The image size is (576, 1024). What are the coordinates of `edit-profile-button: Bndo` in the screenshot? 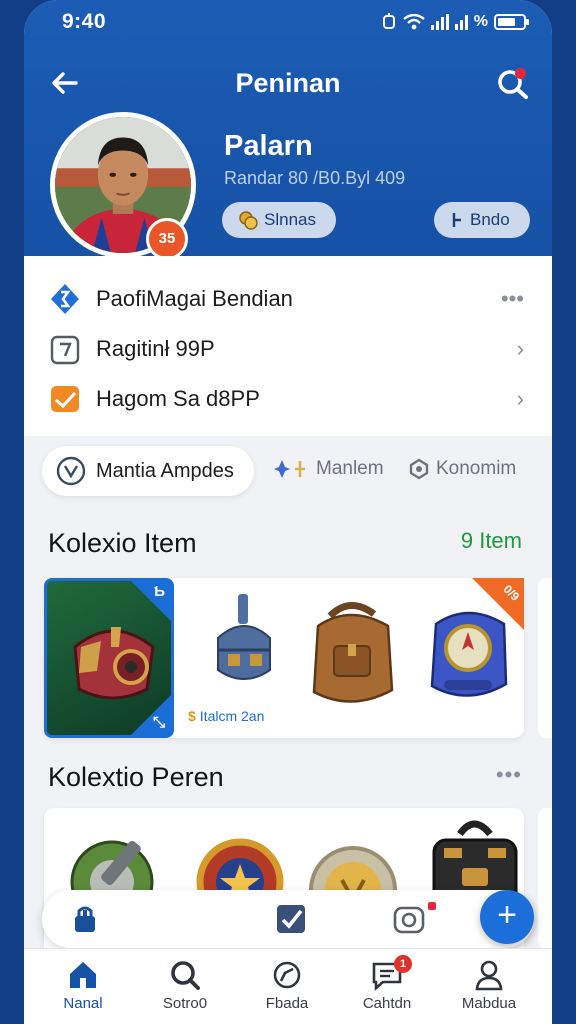 It's located at (482, 220).